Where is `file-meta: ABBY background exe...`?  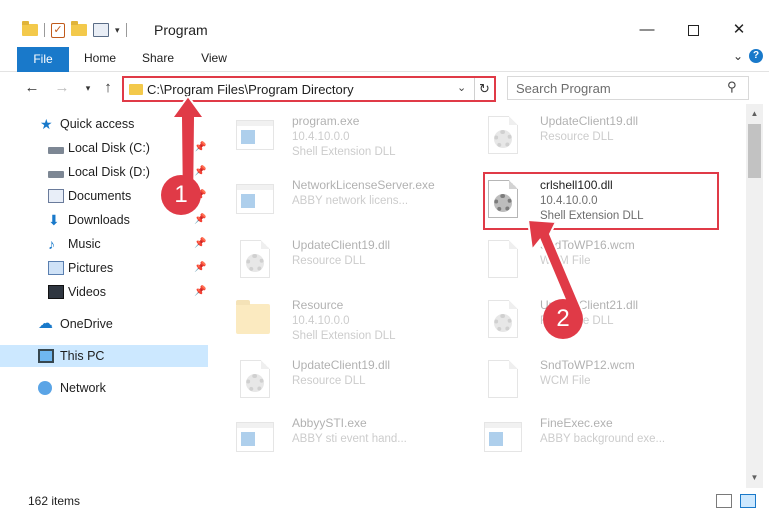
file-meta: ABBY background exe... is located at coordinates (603, 439).